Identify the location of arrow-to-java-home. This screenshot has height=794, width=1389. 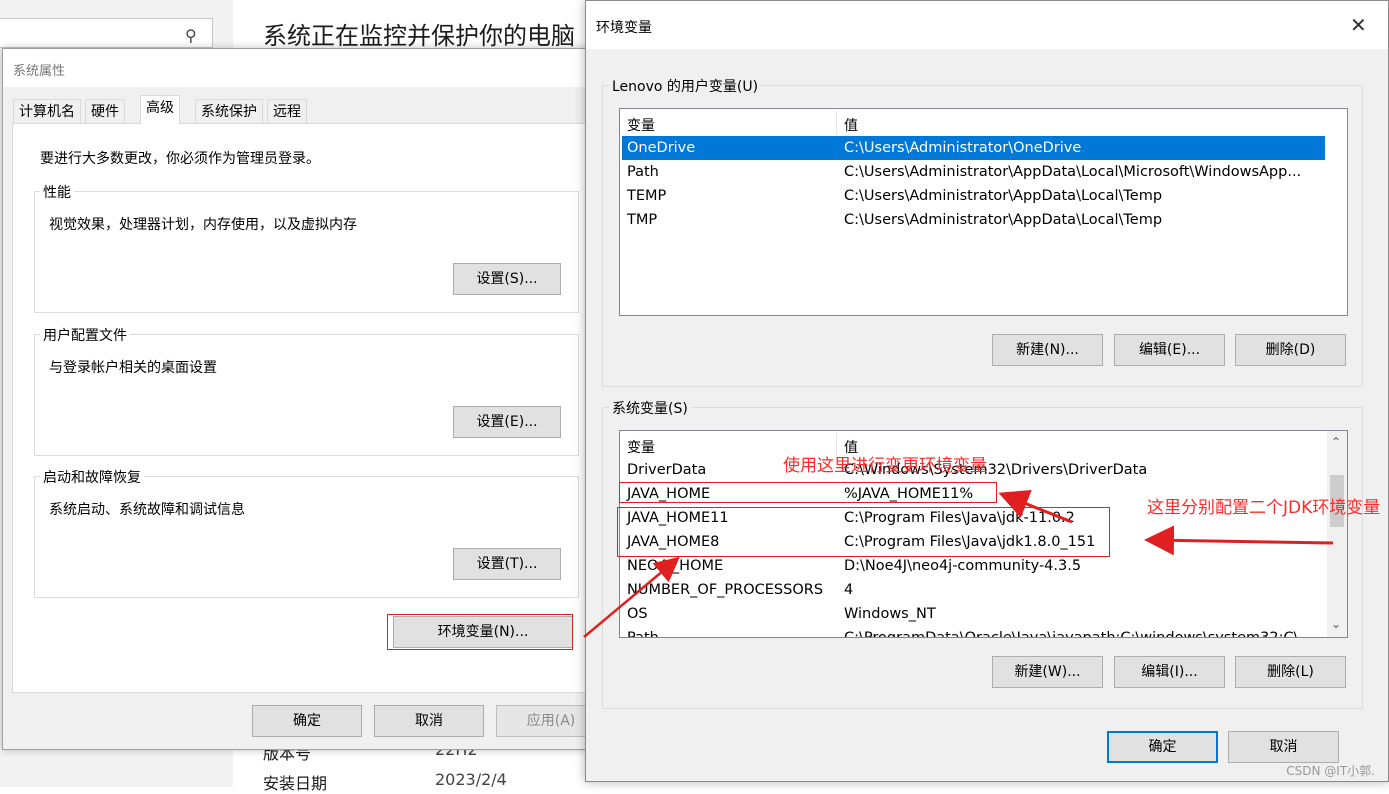
(1035, 506).